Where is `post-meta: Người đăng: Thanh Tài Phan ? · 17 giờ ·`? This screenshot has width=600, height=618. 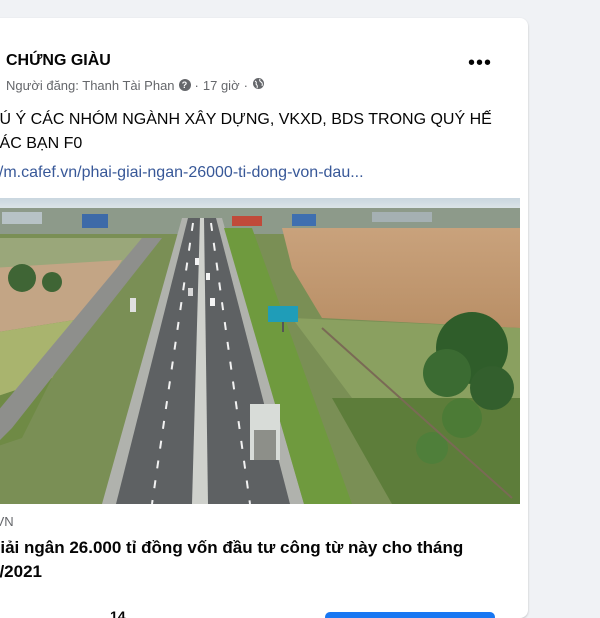 post-meta: Người đăng: Thanh Tài Phan ? · 17 giờ · is located at coordinates (135, 85).